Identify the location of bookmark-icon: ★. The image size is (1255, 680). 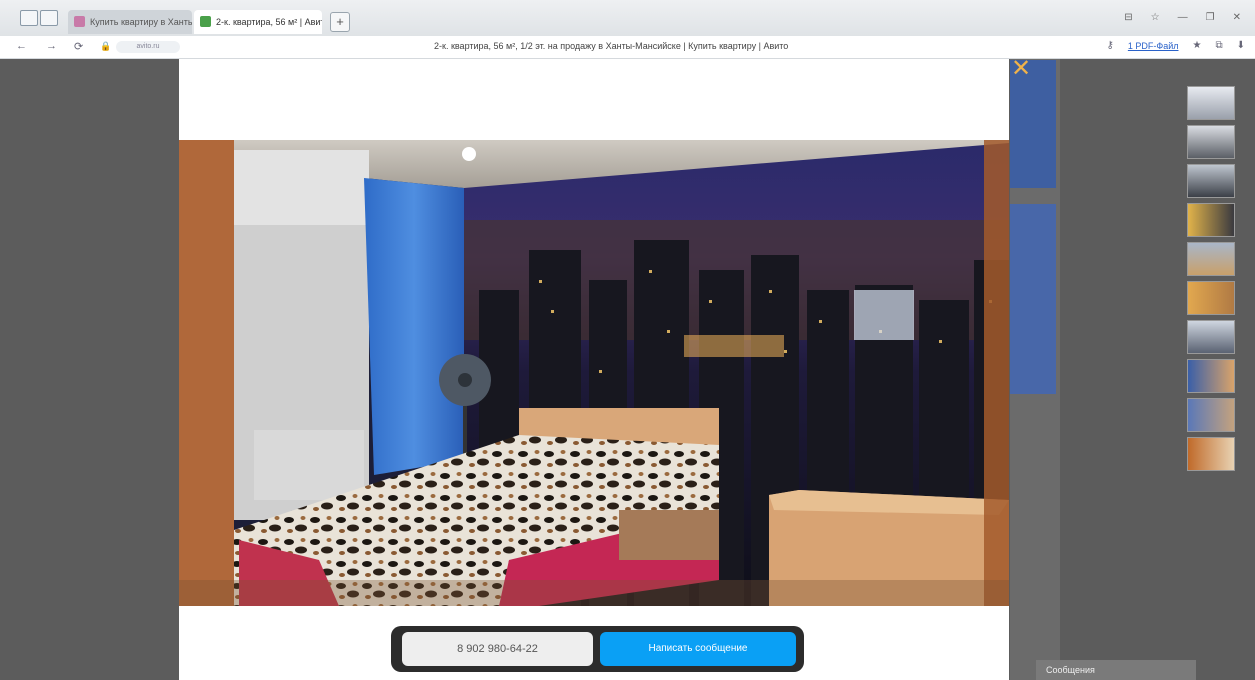
(1197, 45).